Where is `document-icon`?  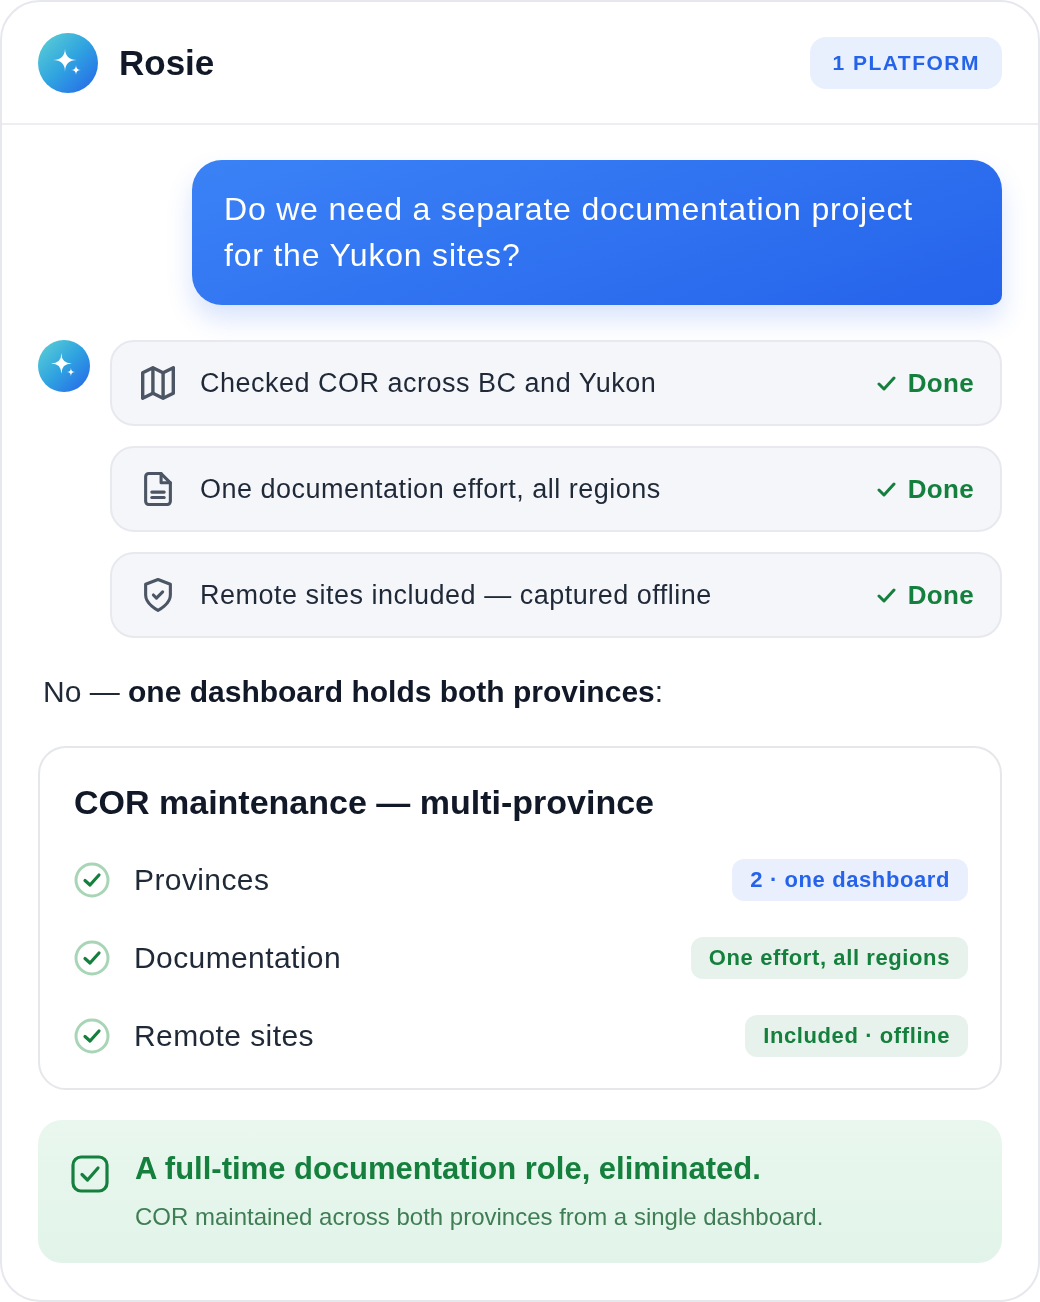 document-icon is located at coordinates (158, 489).